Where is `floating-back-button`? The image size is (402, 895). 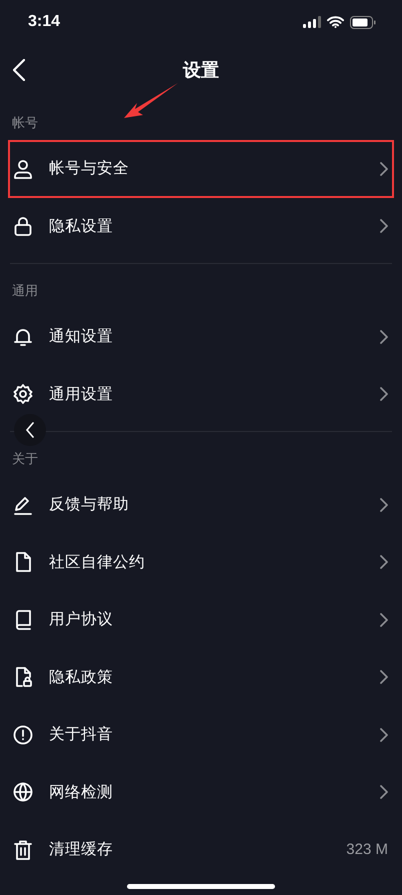 floating-back-button is located at coordinates (30, 430).